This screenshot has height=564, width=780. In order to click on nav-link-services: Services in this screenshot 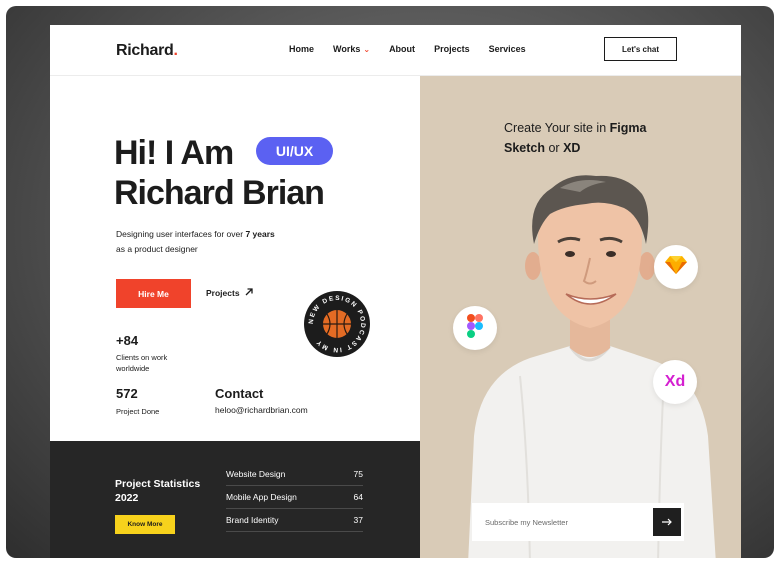, I will do `click(507, 49)`.